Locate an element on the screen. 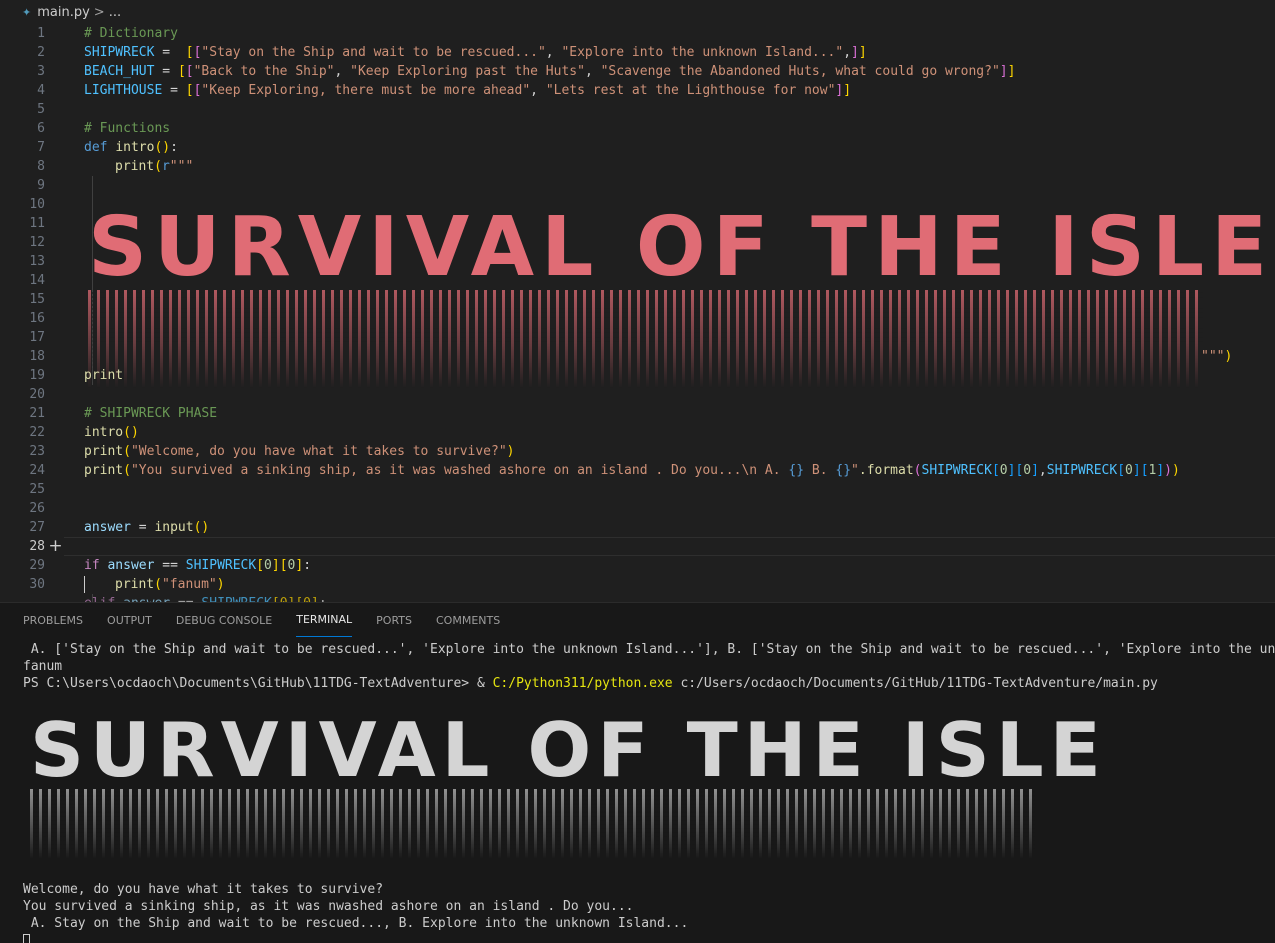 The width and height of the screenshot is (1275, 943). comment-dictionary: # Dictionary is located at coordinates (131, 33).